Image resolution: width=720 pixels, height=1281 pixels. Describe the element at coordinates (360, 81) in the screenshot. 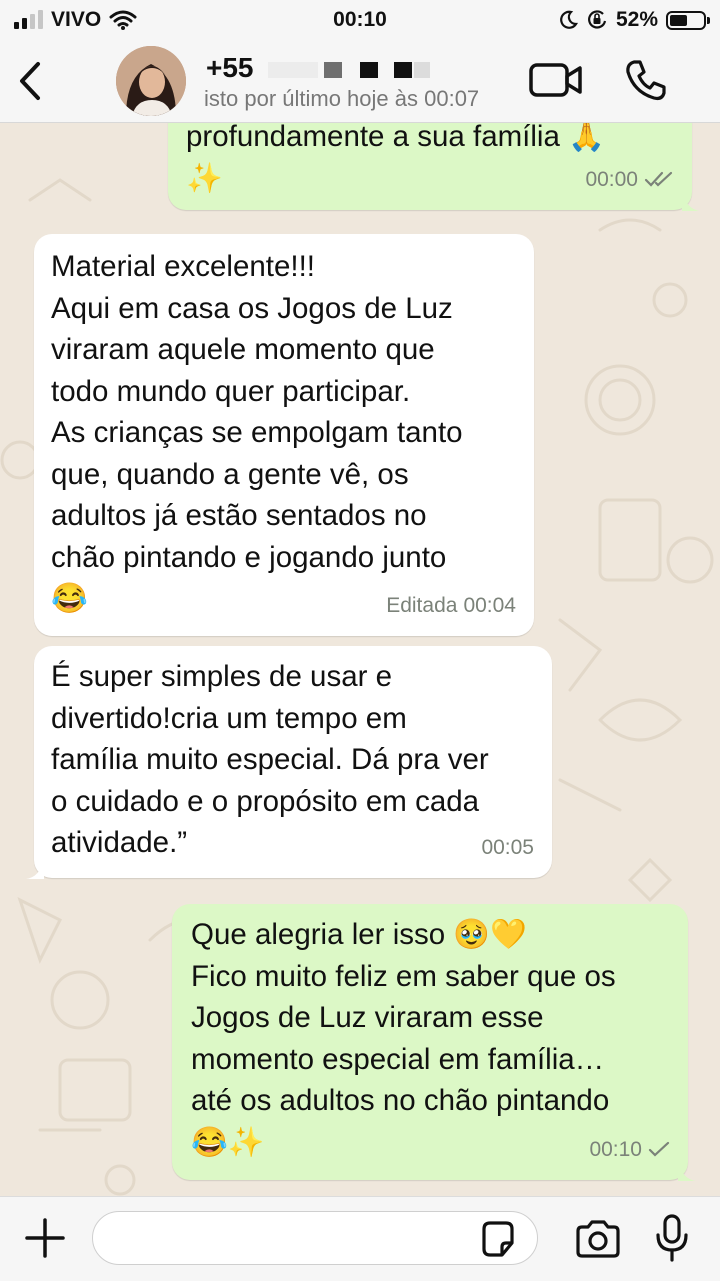

I see `chat-header: +55 isto por último hoje às 00:07` at that location.